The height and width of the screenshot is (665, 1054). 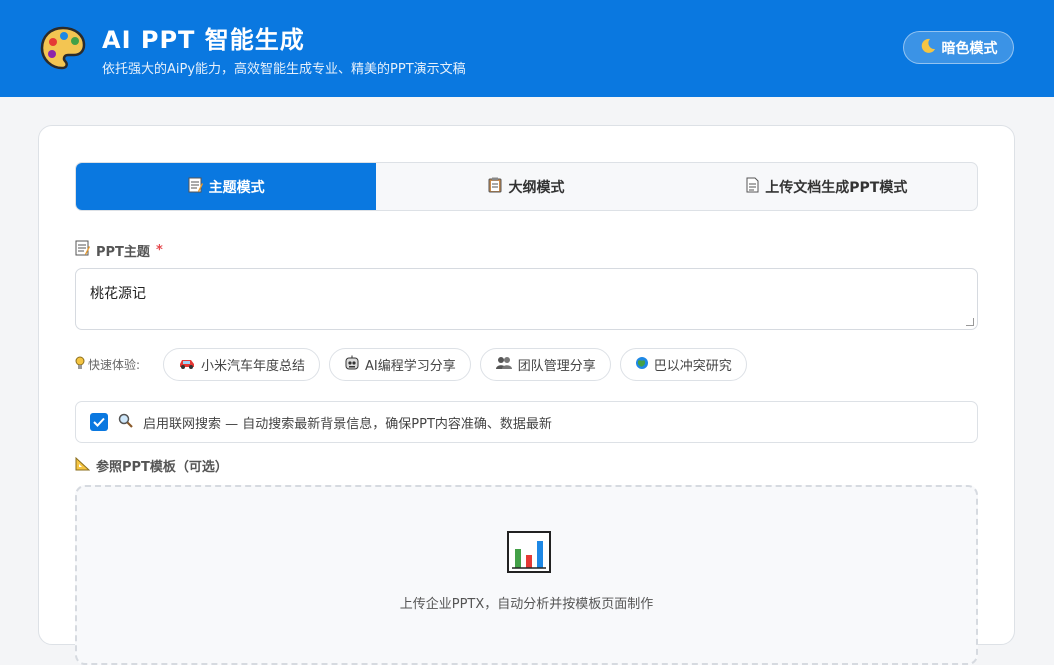 What do you see at coordinates (410, 366) in the screenshot?
I see `chip-label: AI编程学习分享` at bounding box center [410, 366].